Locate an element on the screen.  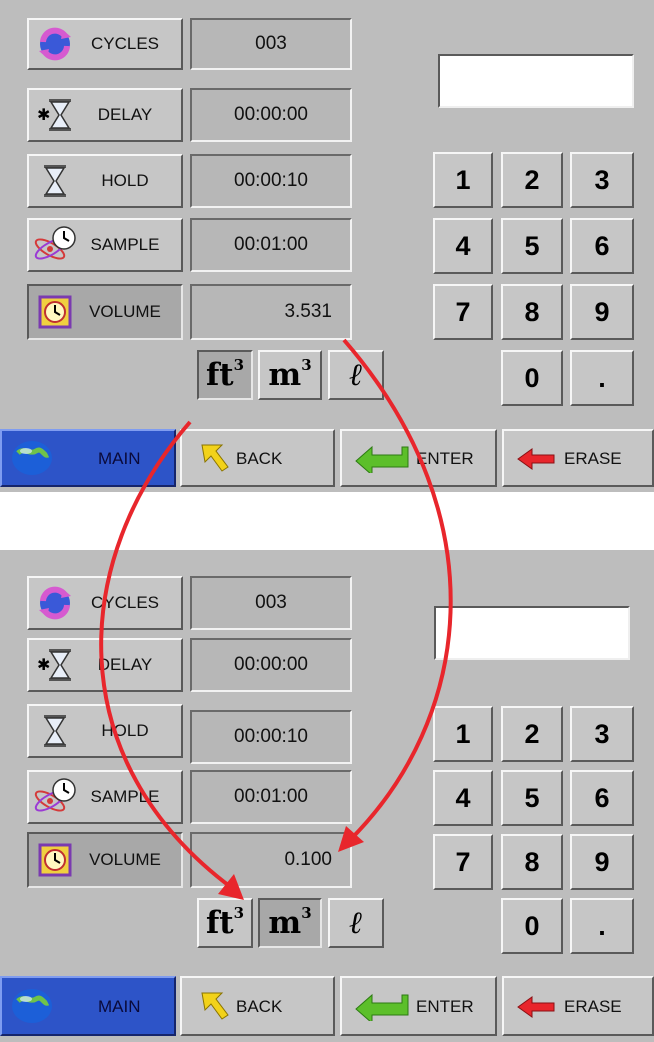
delay-value-text: 00:00:00 is located at coordinates (271, 664).